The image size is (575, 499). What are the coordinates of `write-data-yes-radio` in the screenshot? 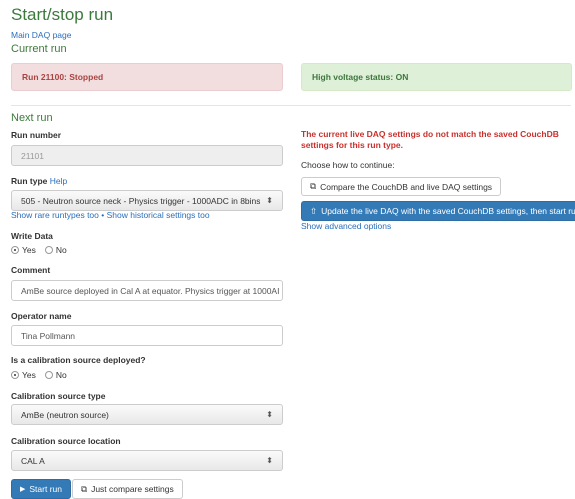 It's located at (15, 250).